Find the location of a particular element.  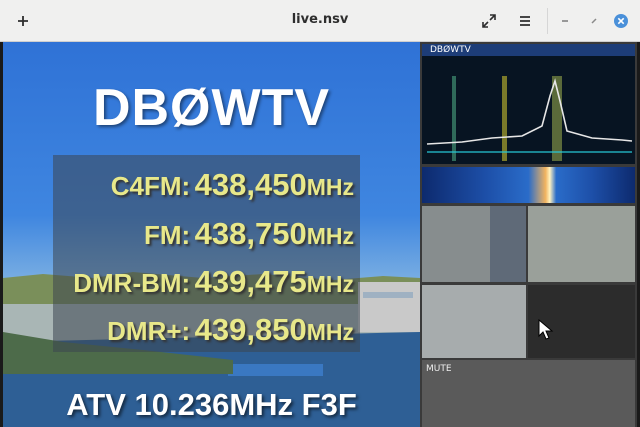

spectrum-trace is located at coordinates (529, 118).